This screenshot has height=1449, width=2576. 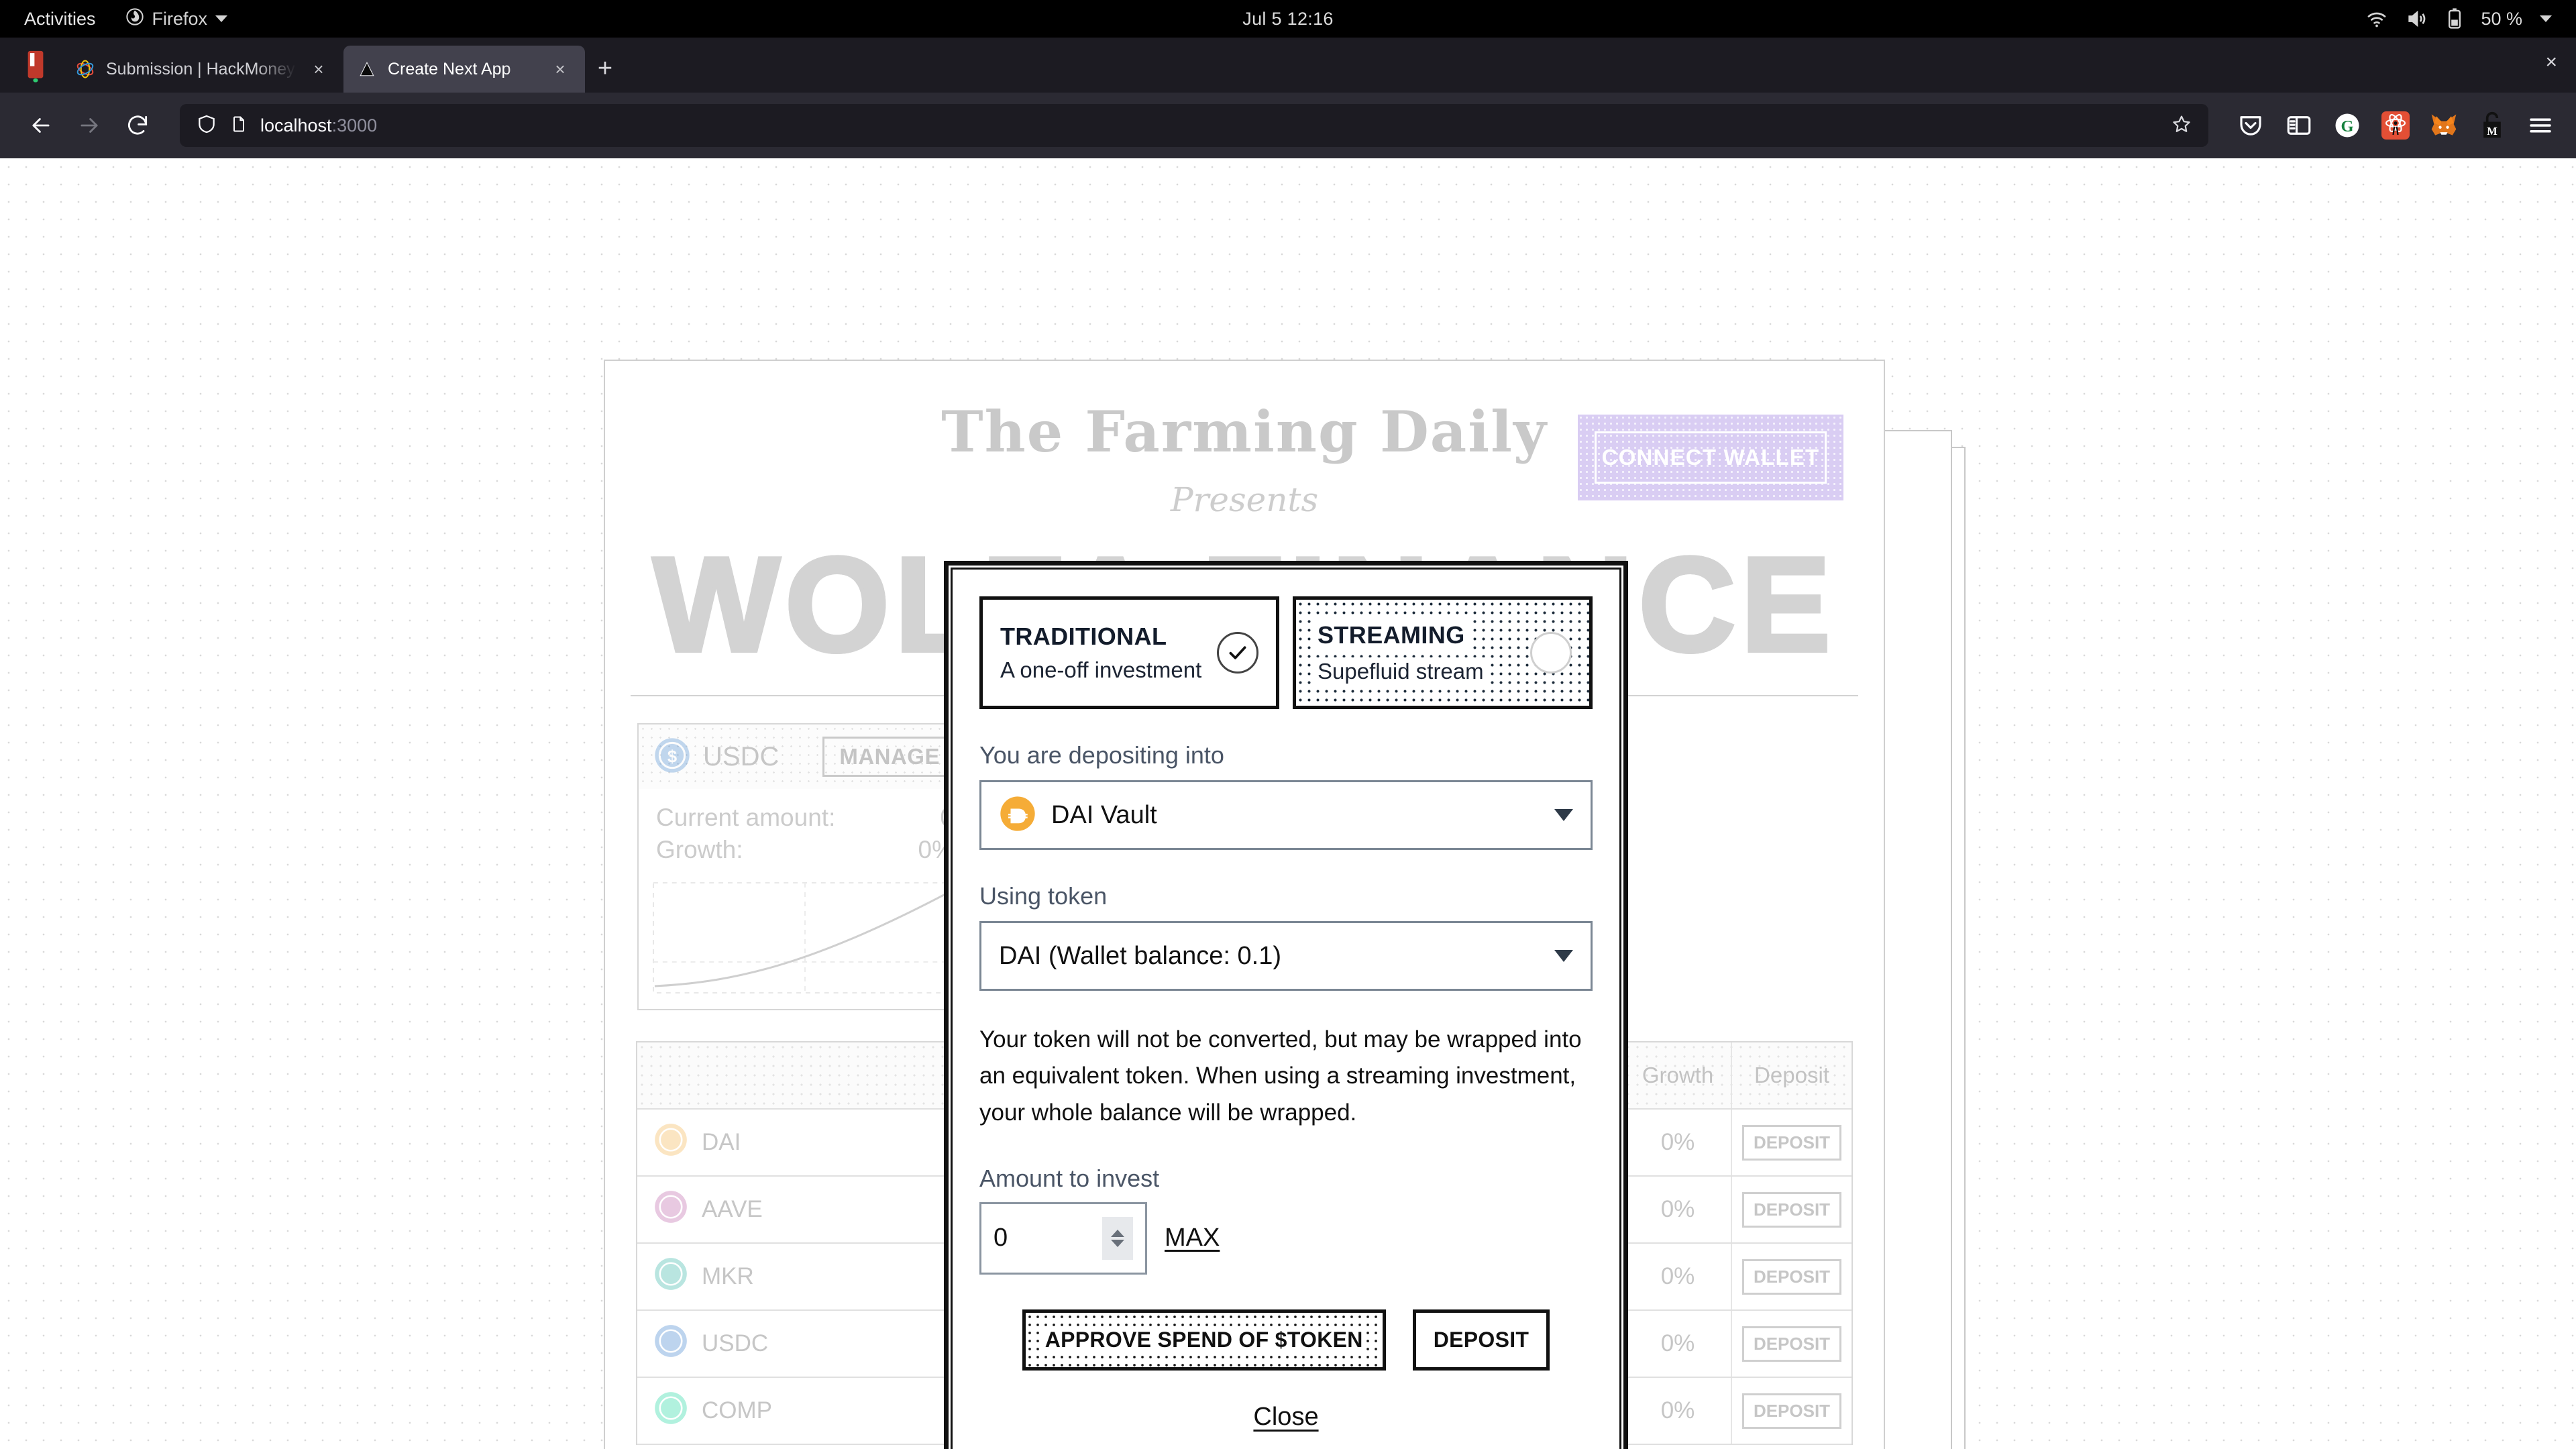 What do you see at coordinates (1129, 652) in the screenshot?
I see `option-traditional: TRADITIONAL A one-off investment` at bounding box center [1129, 652].